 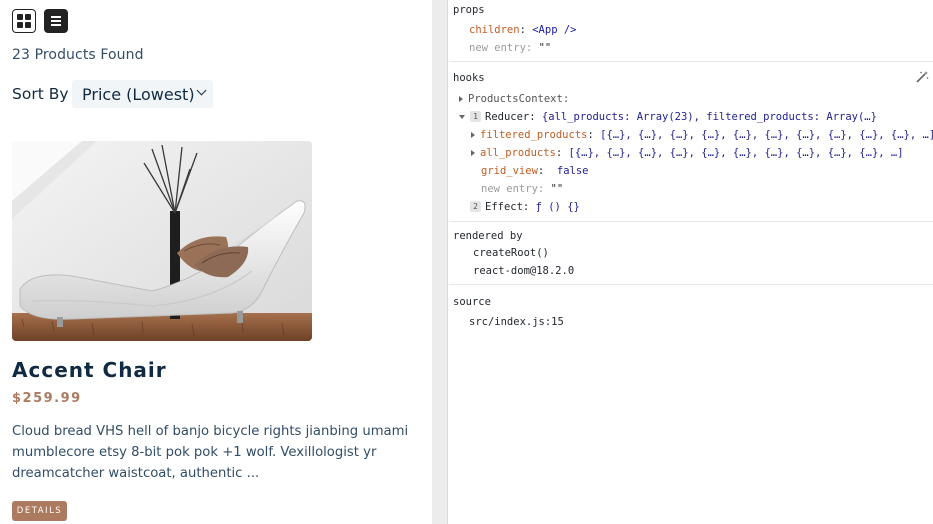 What do you see at coordinates (89, 370) in the screenshot?
I see `product-name: Accent Chair` at bounding box center [89, 370].